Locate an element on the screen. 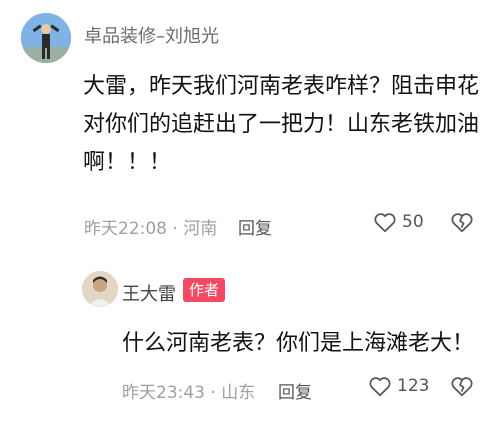 The height and width of the screenshot is (440, 500). author-name: 王大雷 is located at coordinates (149, 293).